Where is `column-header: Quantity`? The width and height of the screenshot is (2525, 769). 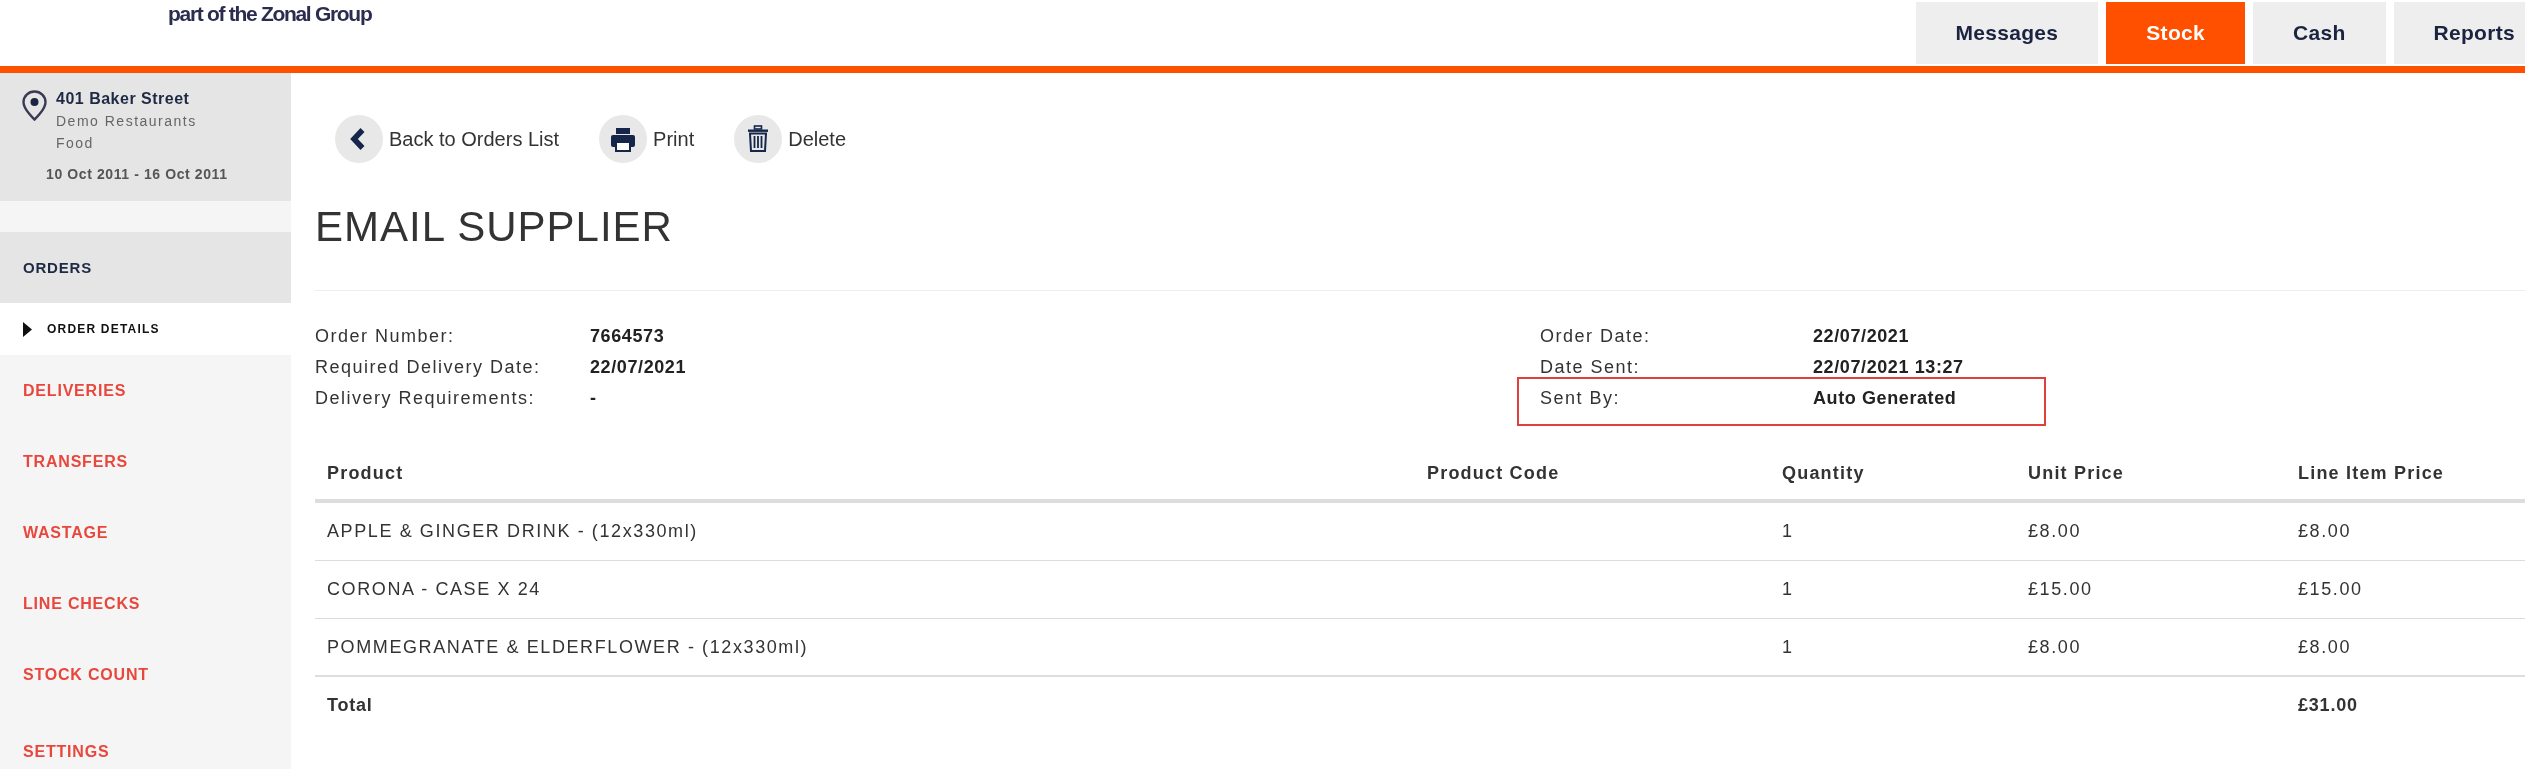
column-header: Quantity is located at coordinates (1823, 473).